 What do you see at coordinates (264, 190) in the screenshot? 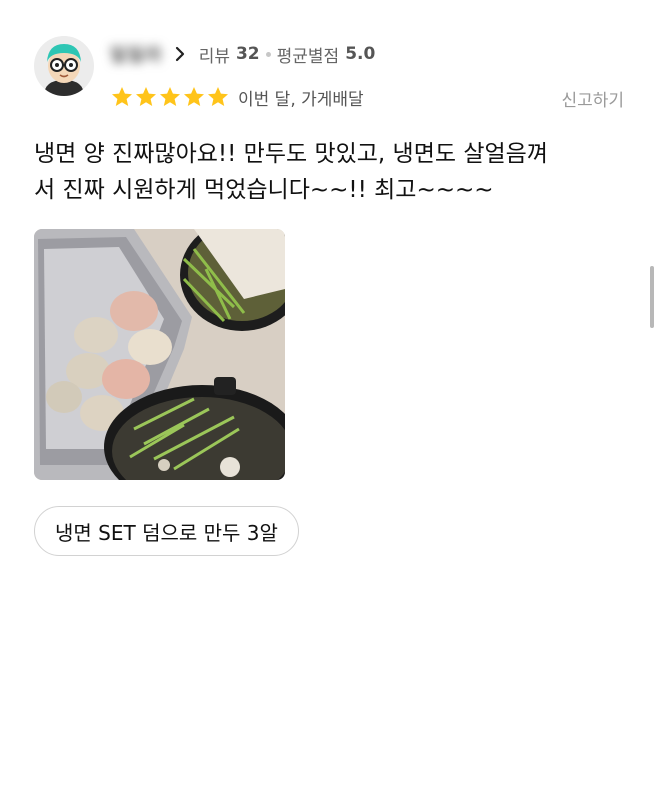
I see `review-text-line-2: 서 진짜 시원하게 먹었습니다~~!! 최고~~~~` at bounding box center [264, 190].